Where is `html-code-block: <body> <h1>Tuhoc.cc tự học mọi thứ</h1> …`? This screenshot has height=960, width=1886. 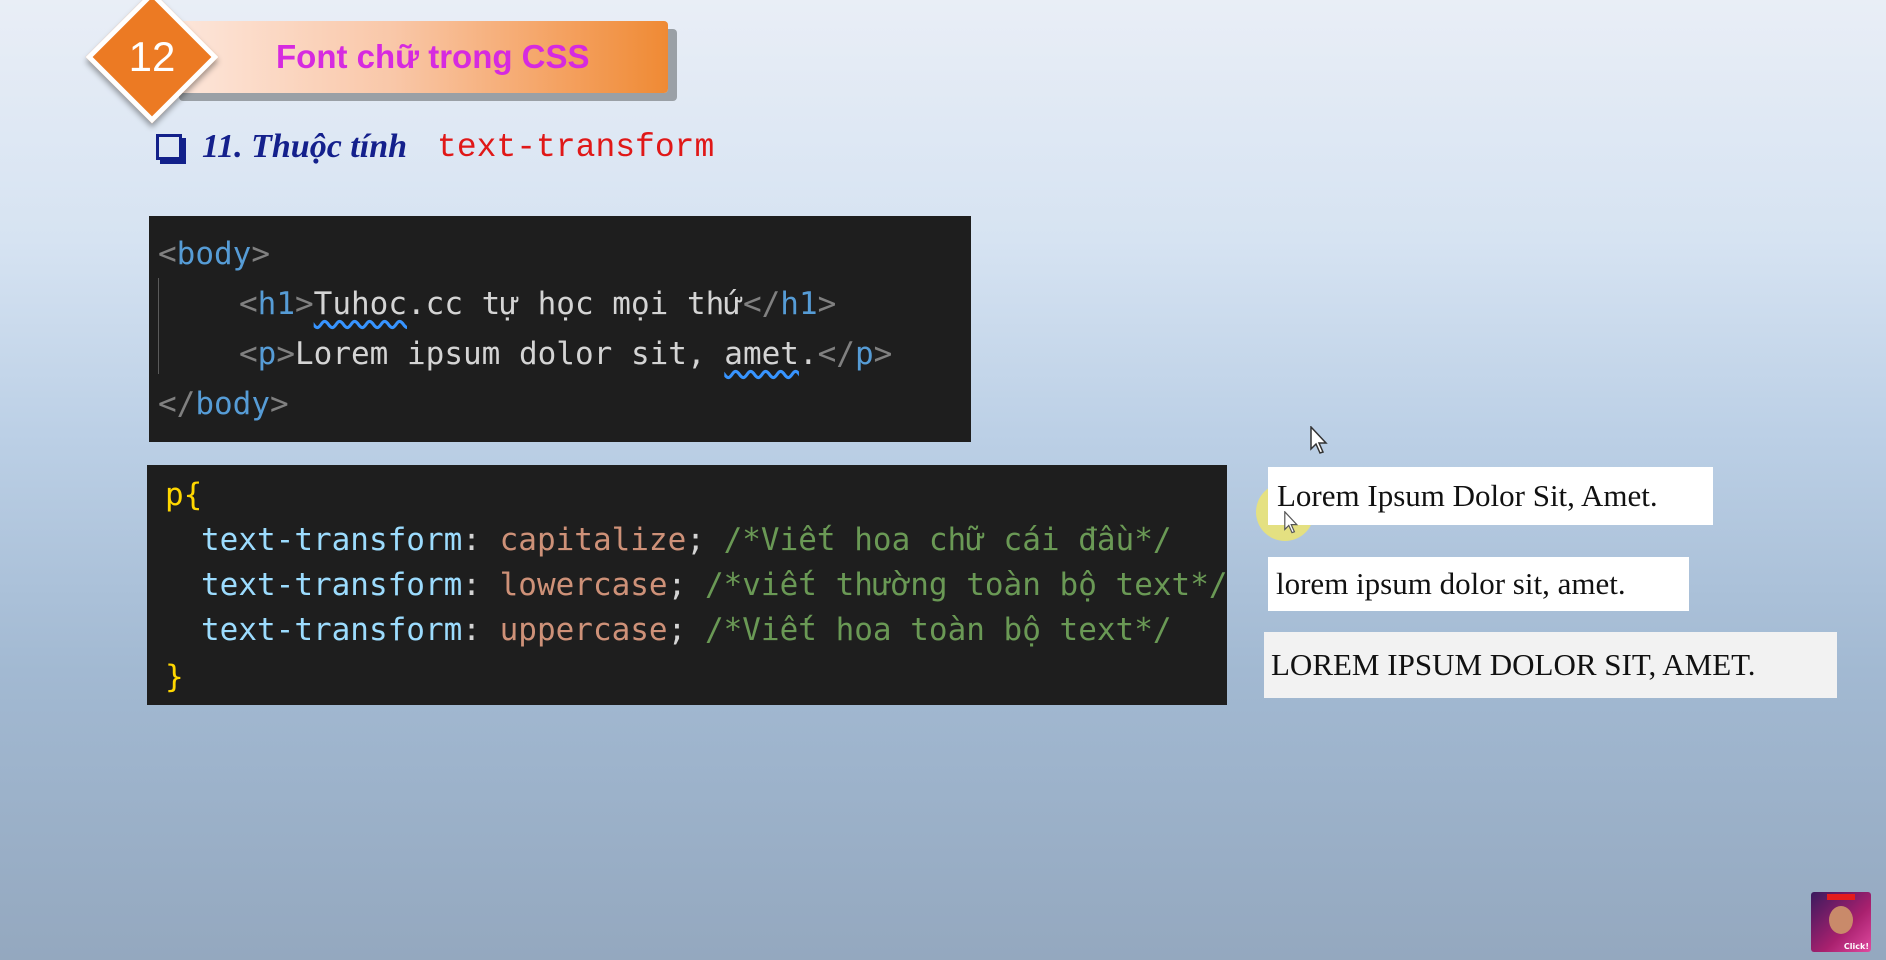
html-code-block: <body> <h1>Tuhoc.cc tự học mọi thứ</h1> … is located at coordinates (560, 329).